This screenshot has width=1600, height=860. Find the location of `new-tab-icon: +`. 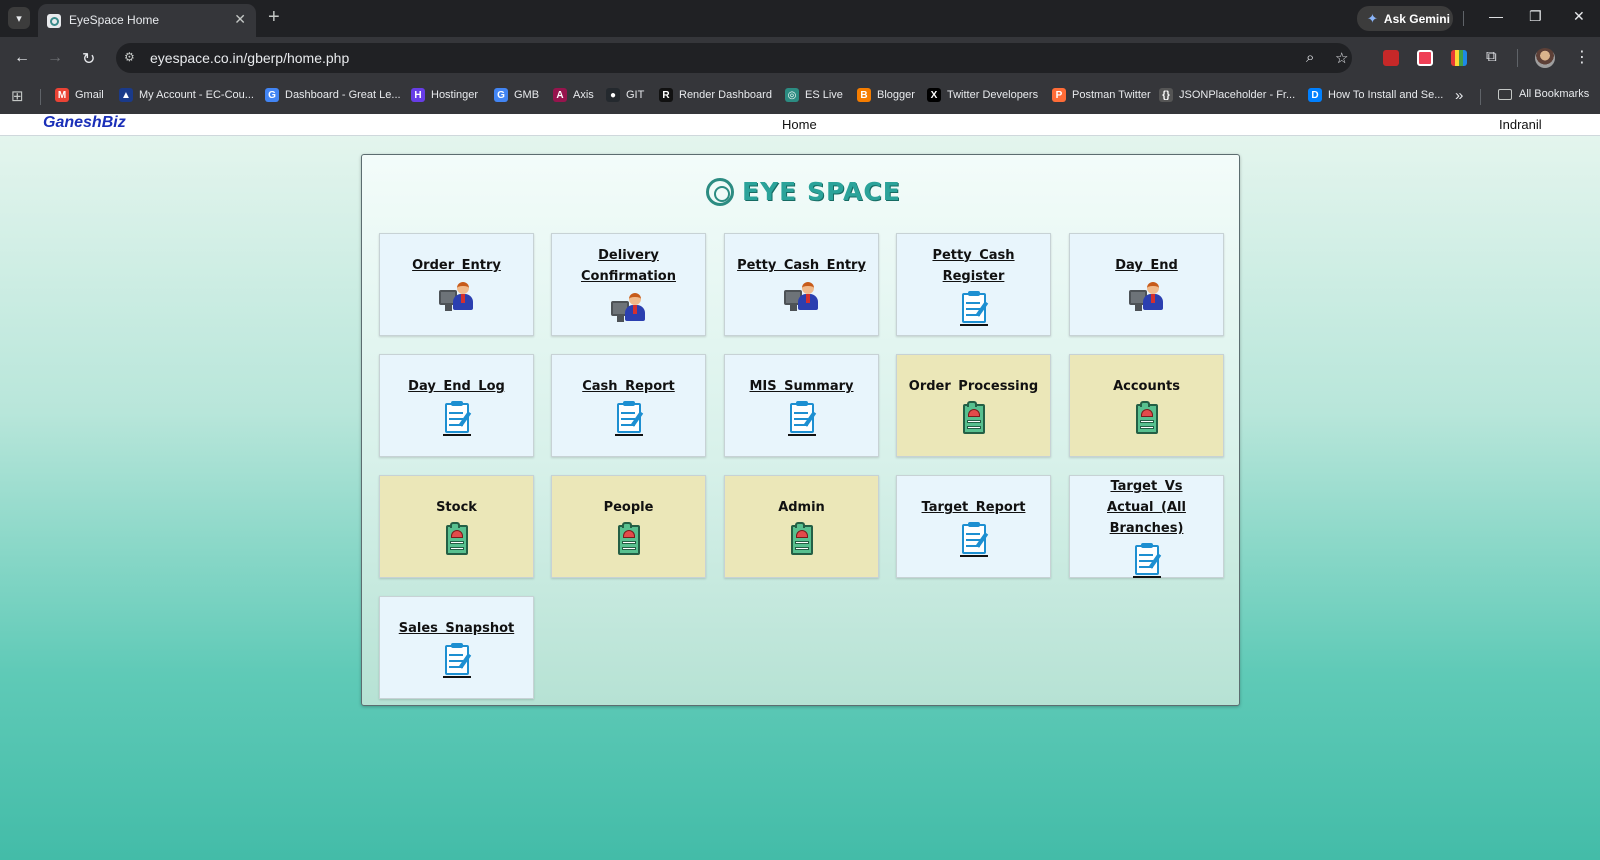

new-tab-icon: + is located at coordinates (274, 17).